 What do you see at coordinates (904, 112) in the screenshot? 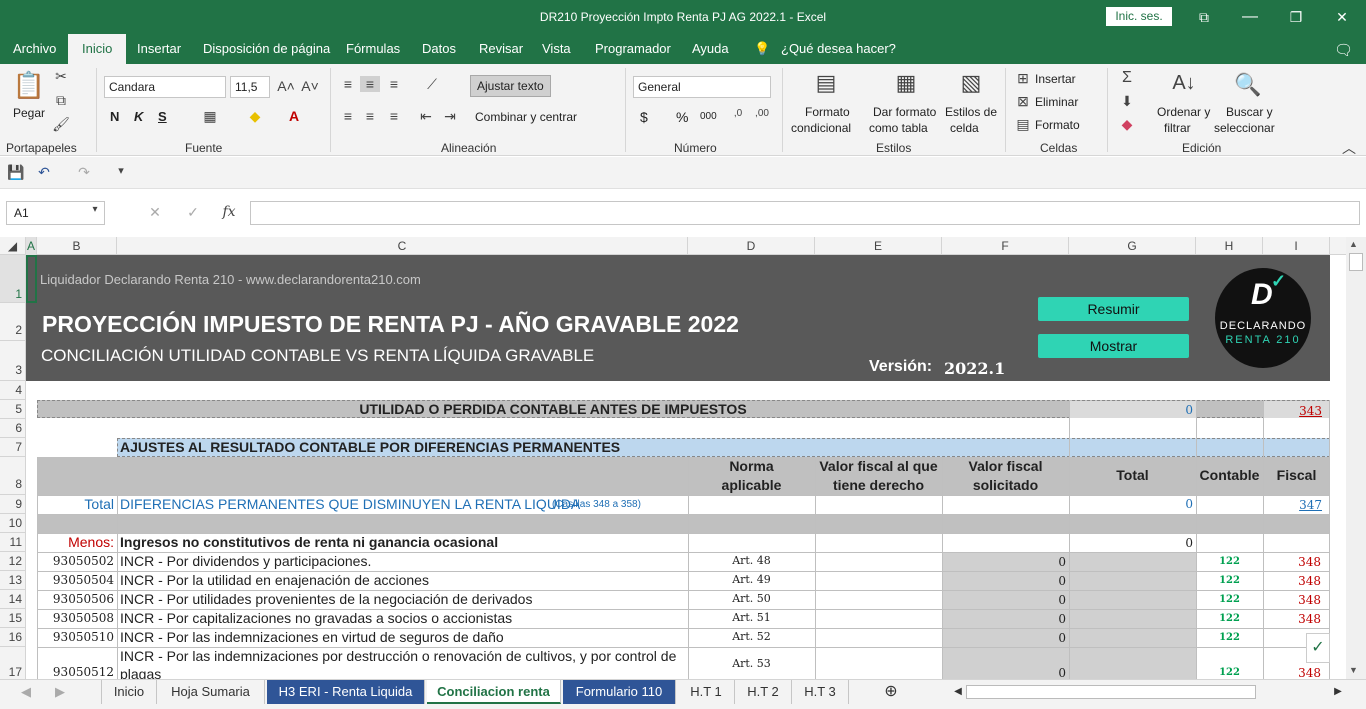
I see `format-table-label1: Dar formato` at bounding box center [904, 112].